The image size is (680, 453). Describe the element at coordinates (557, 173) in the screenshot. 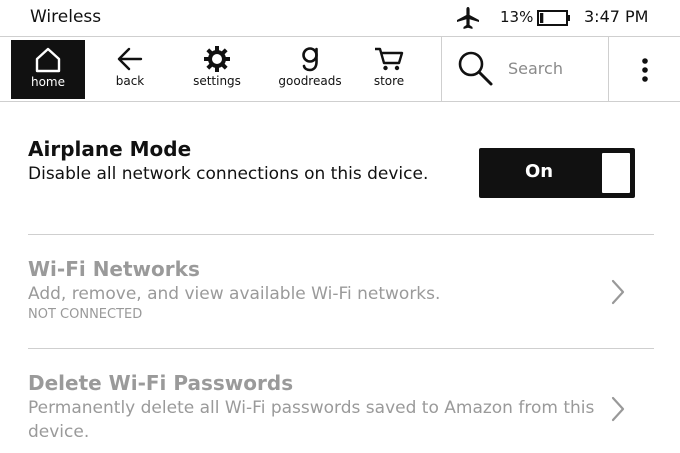

I see `airplane-mode-toggle: On` at that location.